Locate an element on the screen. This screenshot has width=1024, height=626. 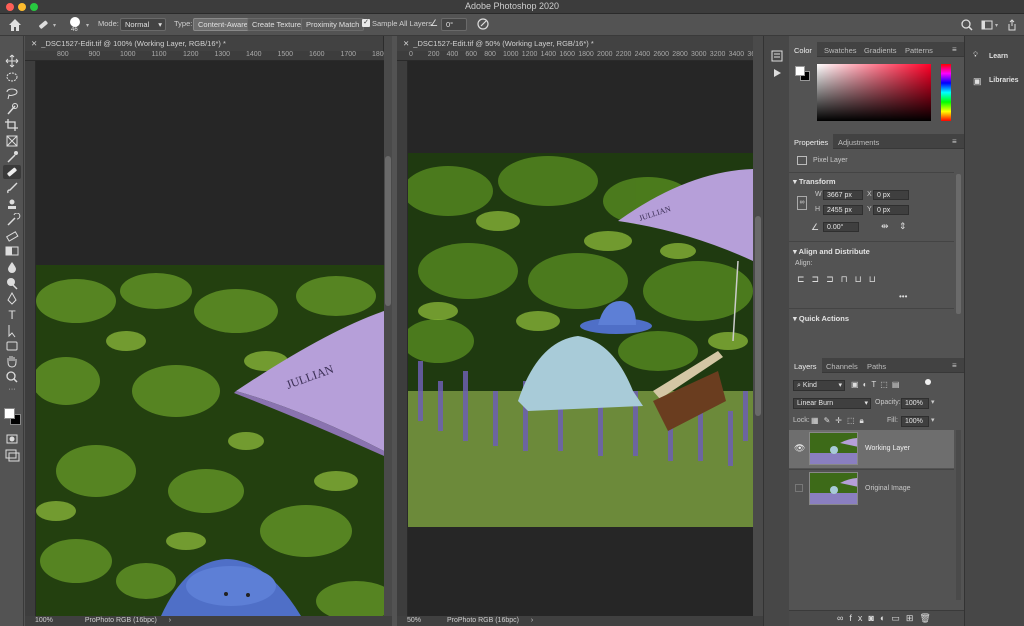
create-texture-button: Create Texture is located at coordinates (277, 24).